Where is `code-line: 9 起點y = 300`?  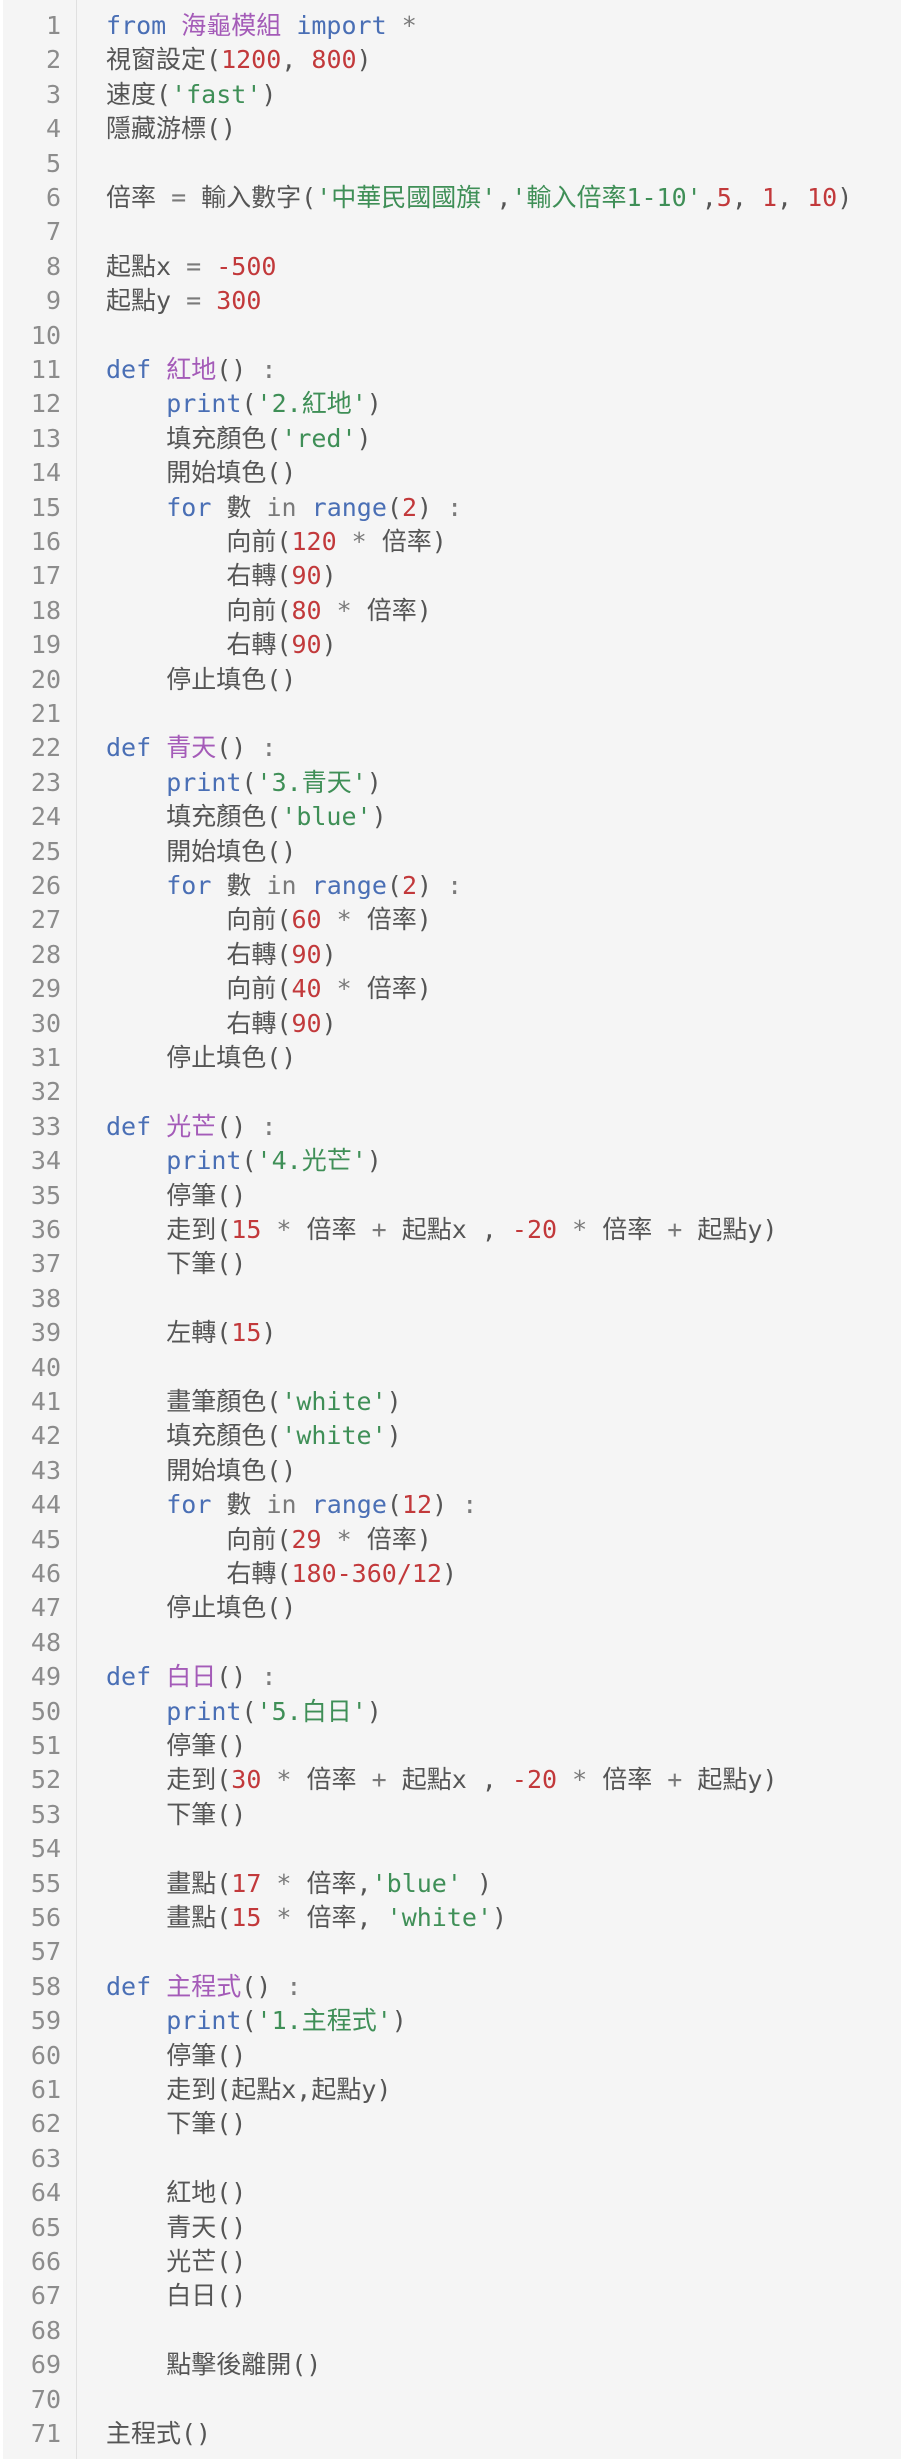 code-line: 9 起點y = 300 is located at coordinates (452, 301).